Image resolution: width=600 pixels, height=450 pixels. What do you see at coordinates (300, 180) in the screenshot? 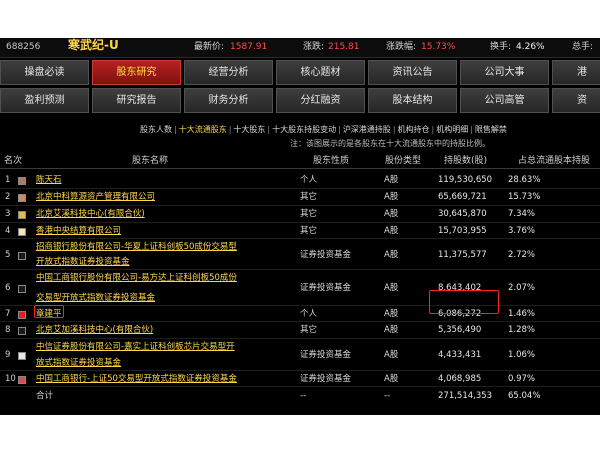
I see `table-row: 1 陈天石 个人 A股 119,530,650 28.63%` at bounding box center [300, 180].